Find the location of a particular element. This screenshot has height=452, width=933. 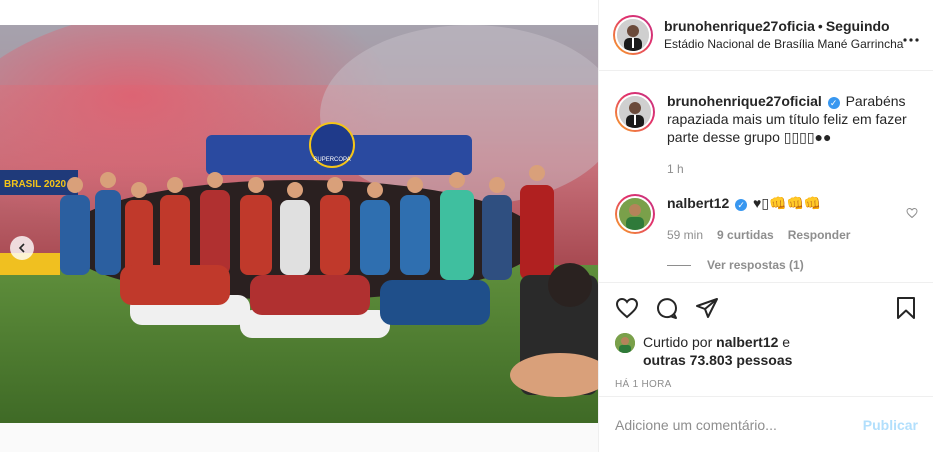

post-time-ago: HÁ 1 HORA is located at coordinates (766, 384).